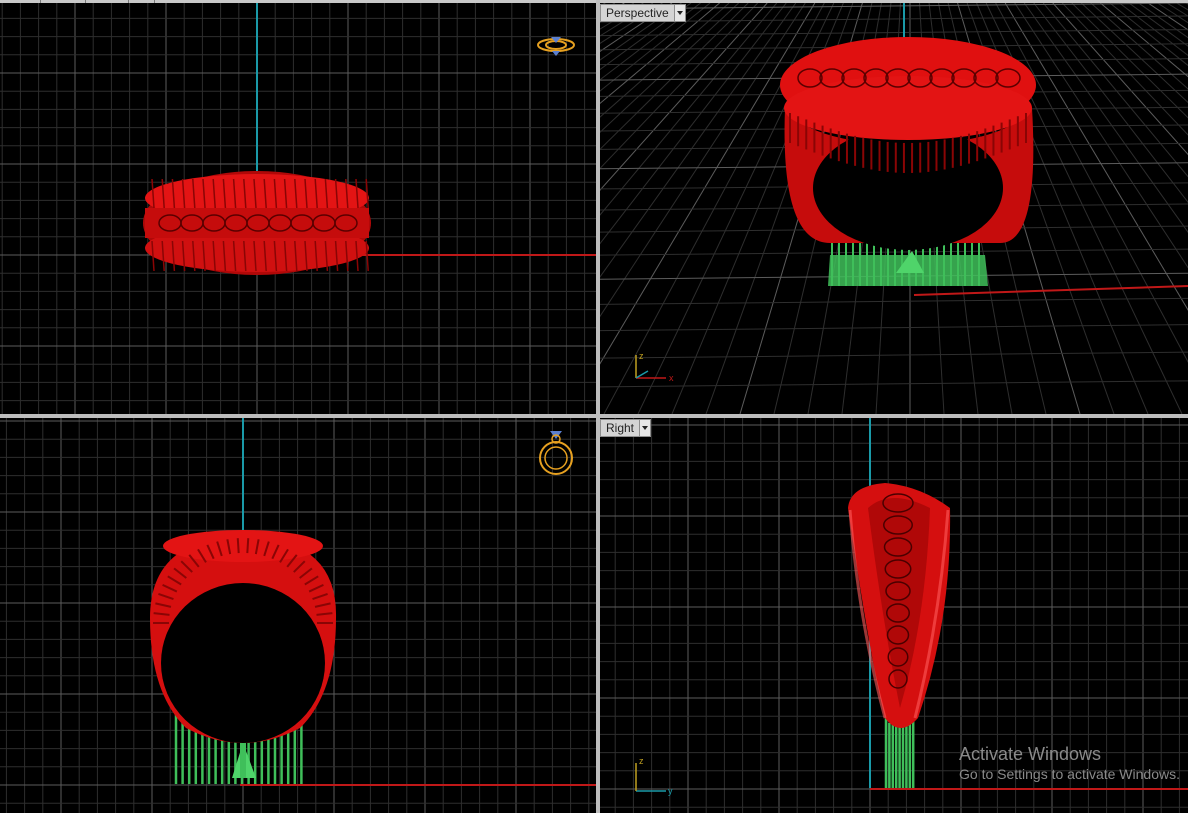  I want to click on ring-model-back, so click(243, 636).